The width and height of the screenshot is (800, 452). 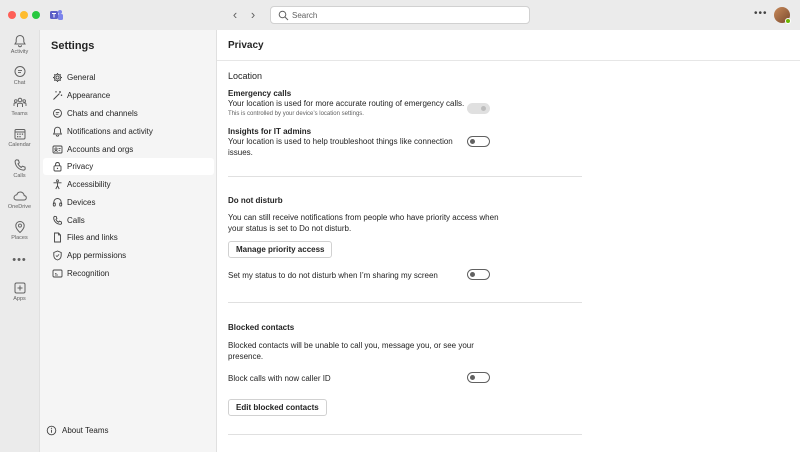 I want to click on back-arrow-icon: ‹, so click(x=235, y=15).